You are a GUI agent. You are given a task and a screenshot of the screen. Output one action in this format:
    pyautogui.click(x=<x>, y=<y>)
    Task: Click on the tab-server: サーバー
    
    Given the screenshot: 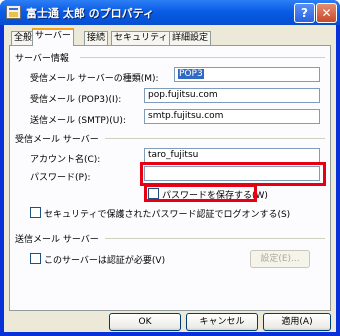 What is the action you would take?
    pyautogui.click(x=53, y=37)
    